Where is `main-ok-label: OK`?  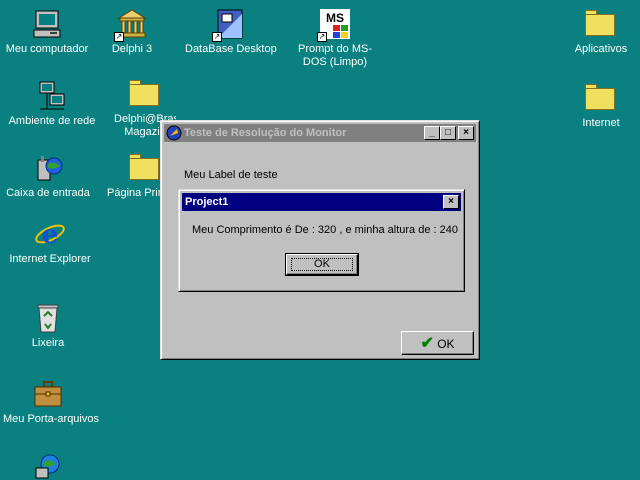 main-ok-label: OK is located at coordinates (446, 343).